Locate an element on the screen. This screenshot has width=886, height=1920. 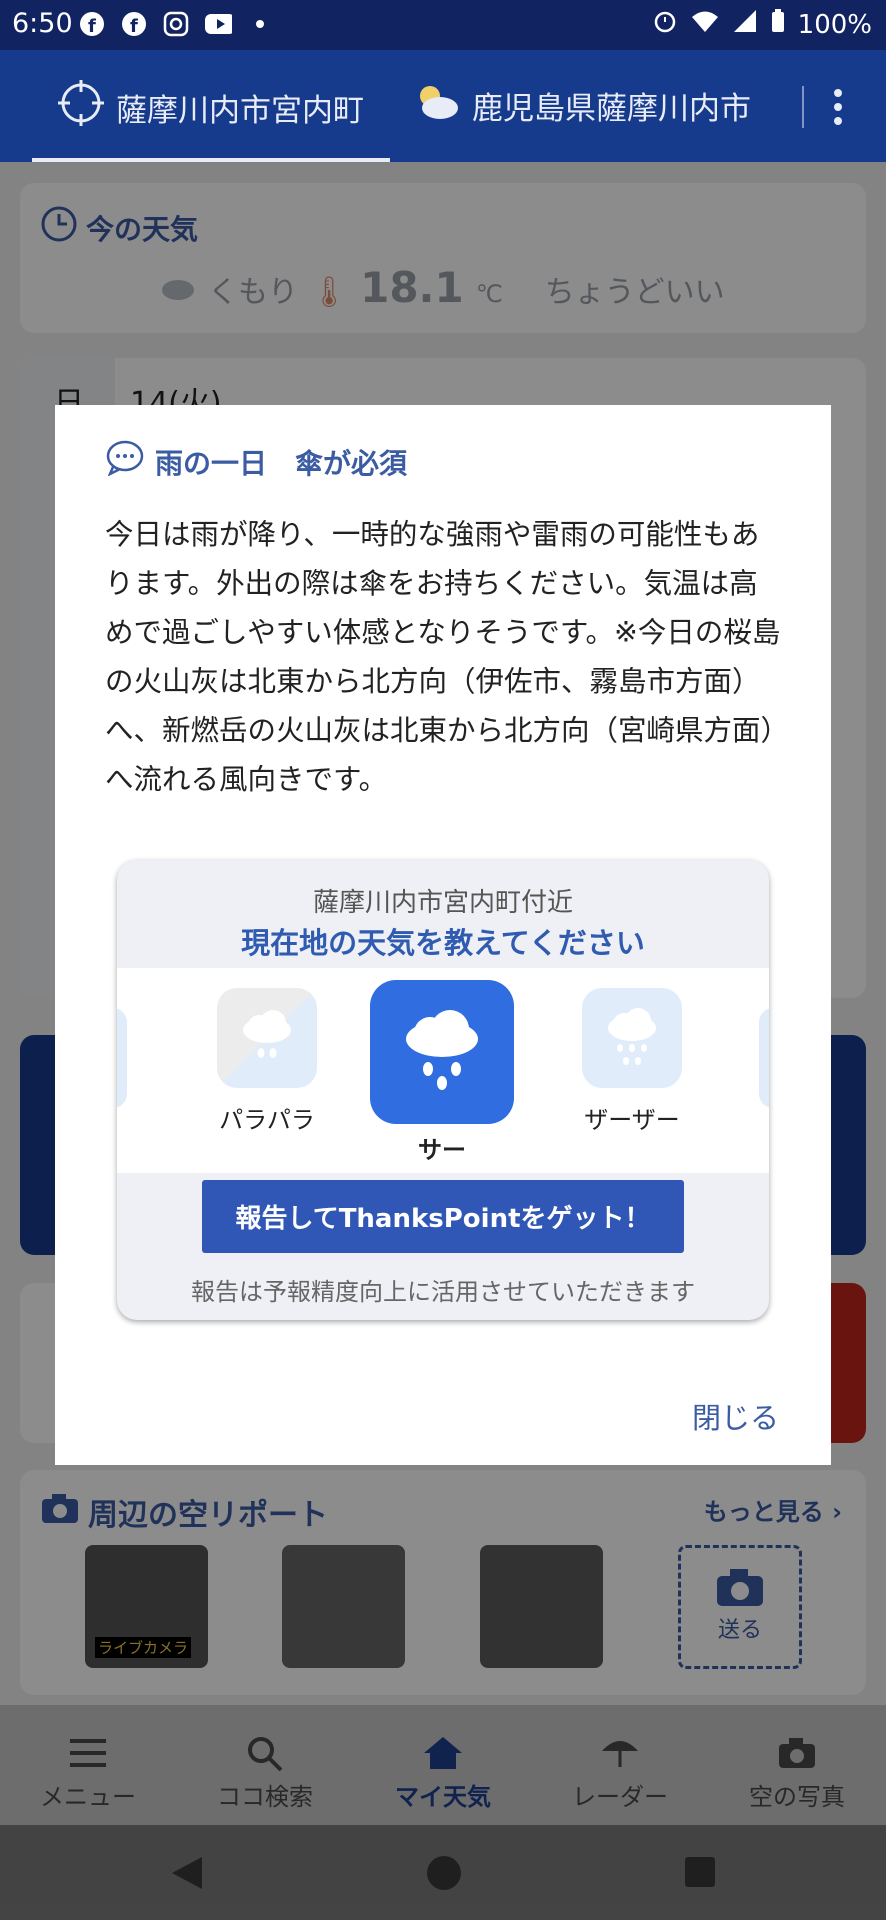
choice-light-rain: パラパラ is located at coordinates (267, 1061).